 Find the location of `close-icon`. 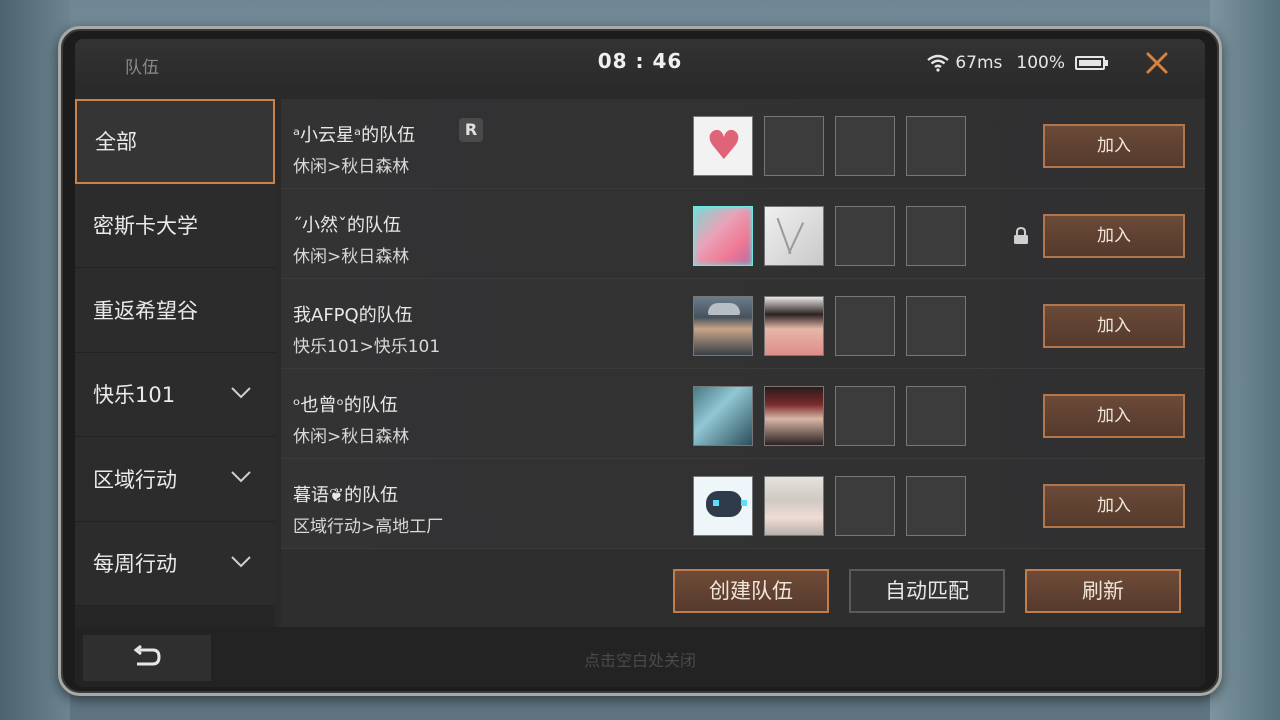

close-icon is located at coordinates (1157, 63).